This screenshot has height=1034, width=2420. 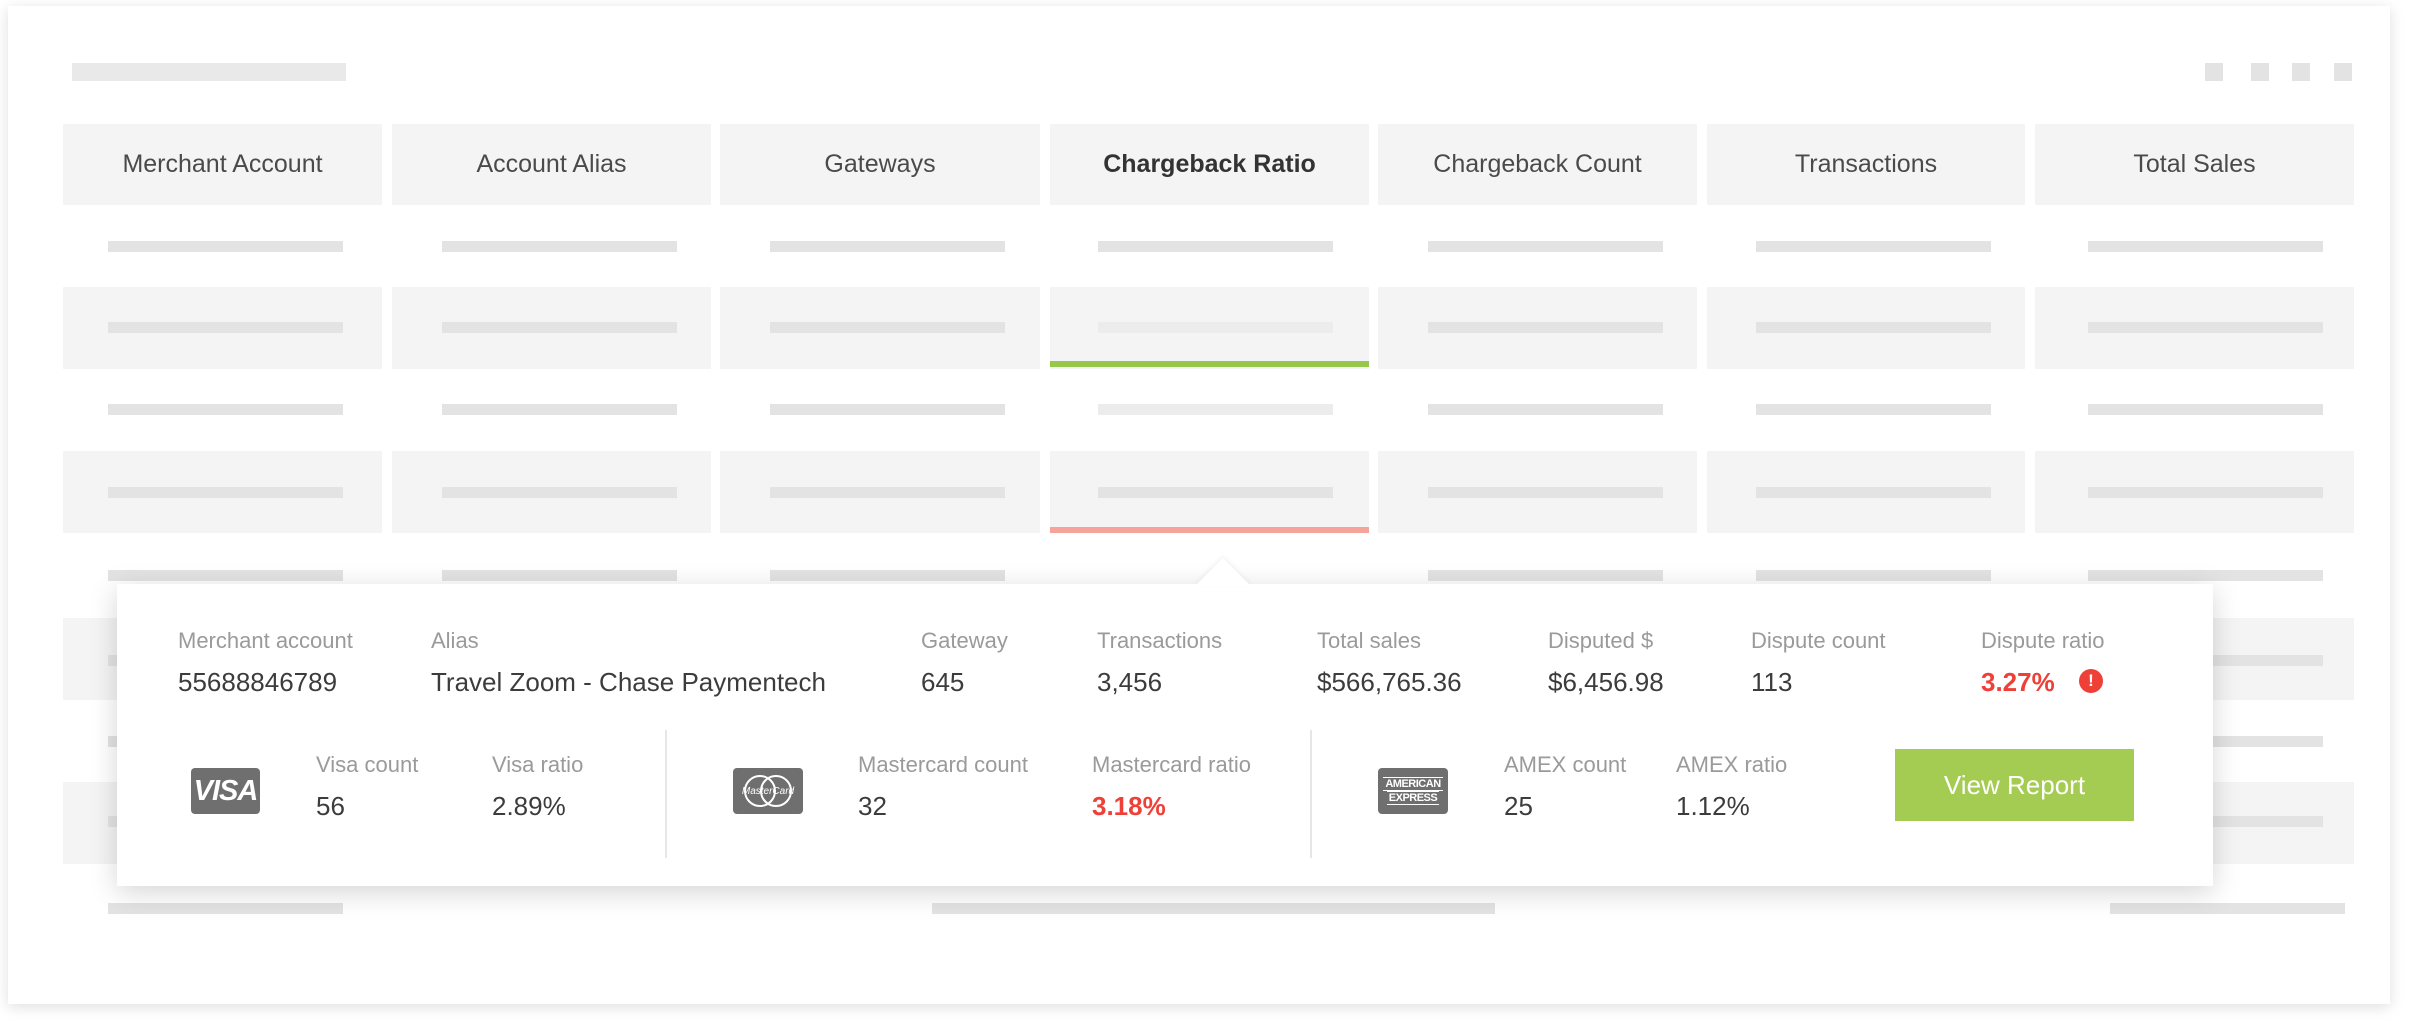 I want to click on amex-ratio-value: 1.12%, so click(x=1713, y=806).